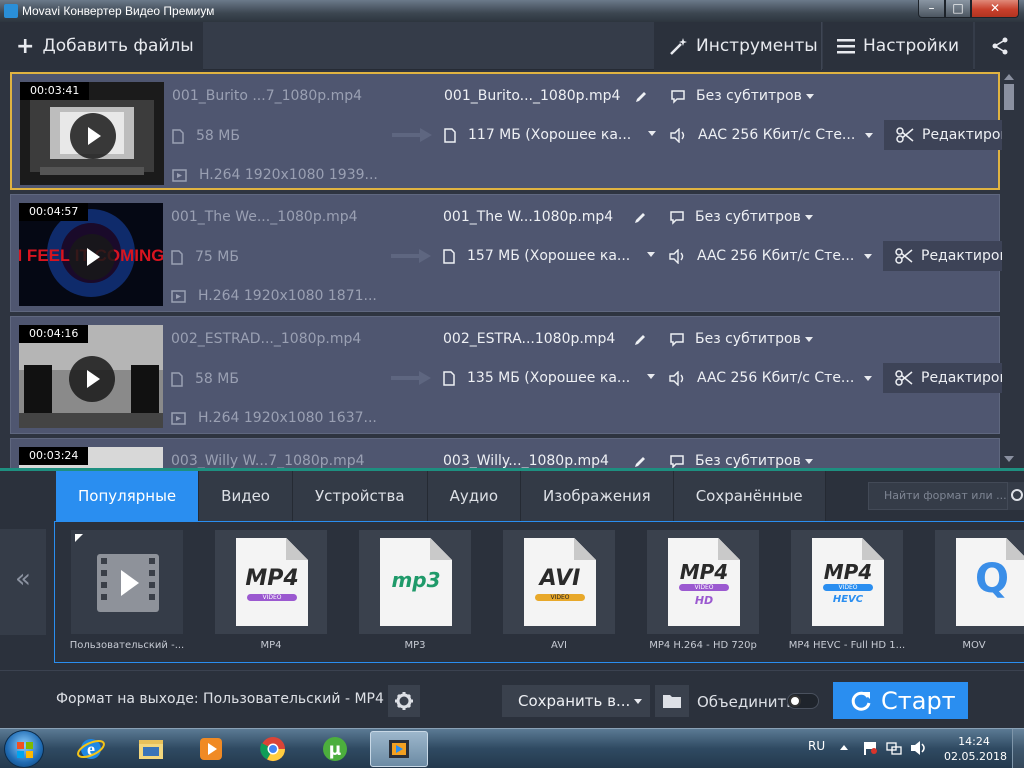 This screenshot has height=768, width=1024. Describe the element at coordinates (474, 496) in the screenshot. I see `tab-audio: Аудио` at that location.